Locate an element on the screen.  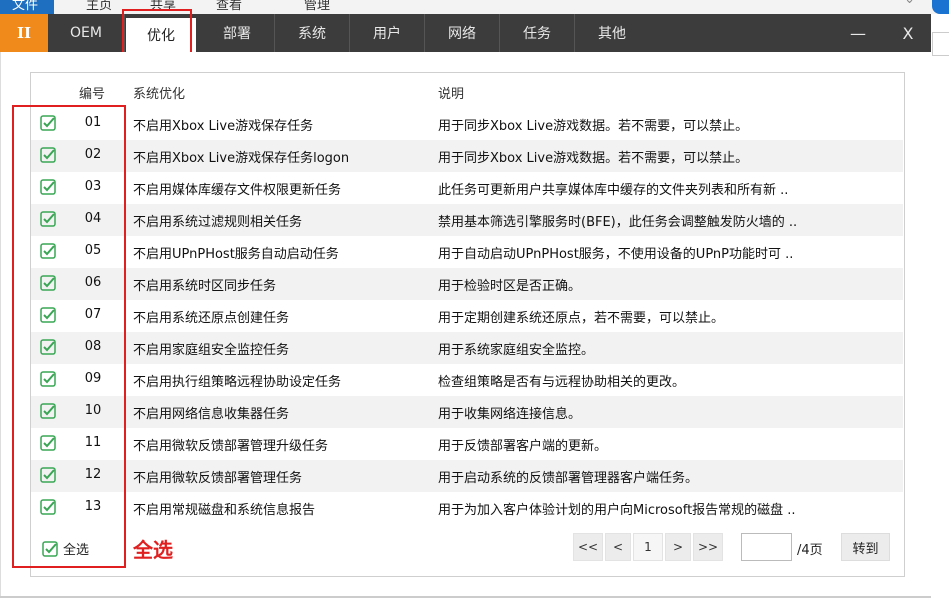
table-row: 09 不启用执行组策略远程协助设定任务 检查组策略是否有与远程协助相关的更改。 is located at coordinates (467, 380).